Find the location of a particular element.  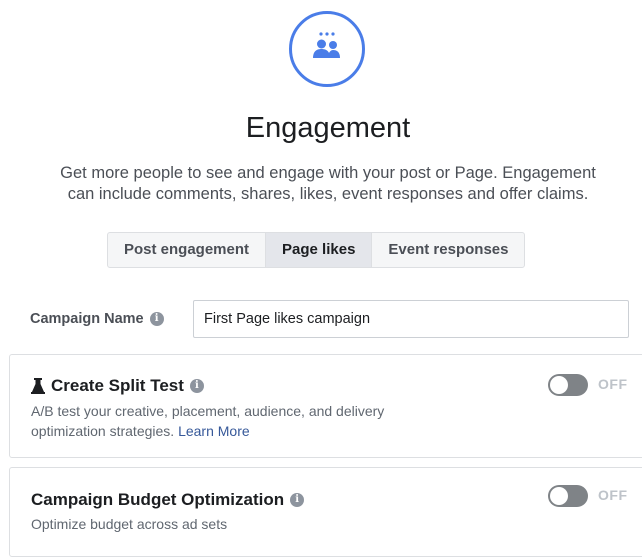

split-test-toggle-state: OFF is located at coordinates (613, 384).